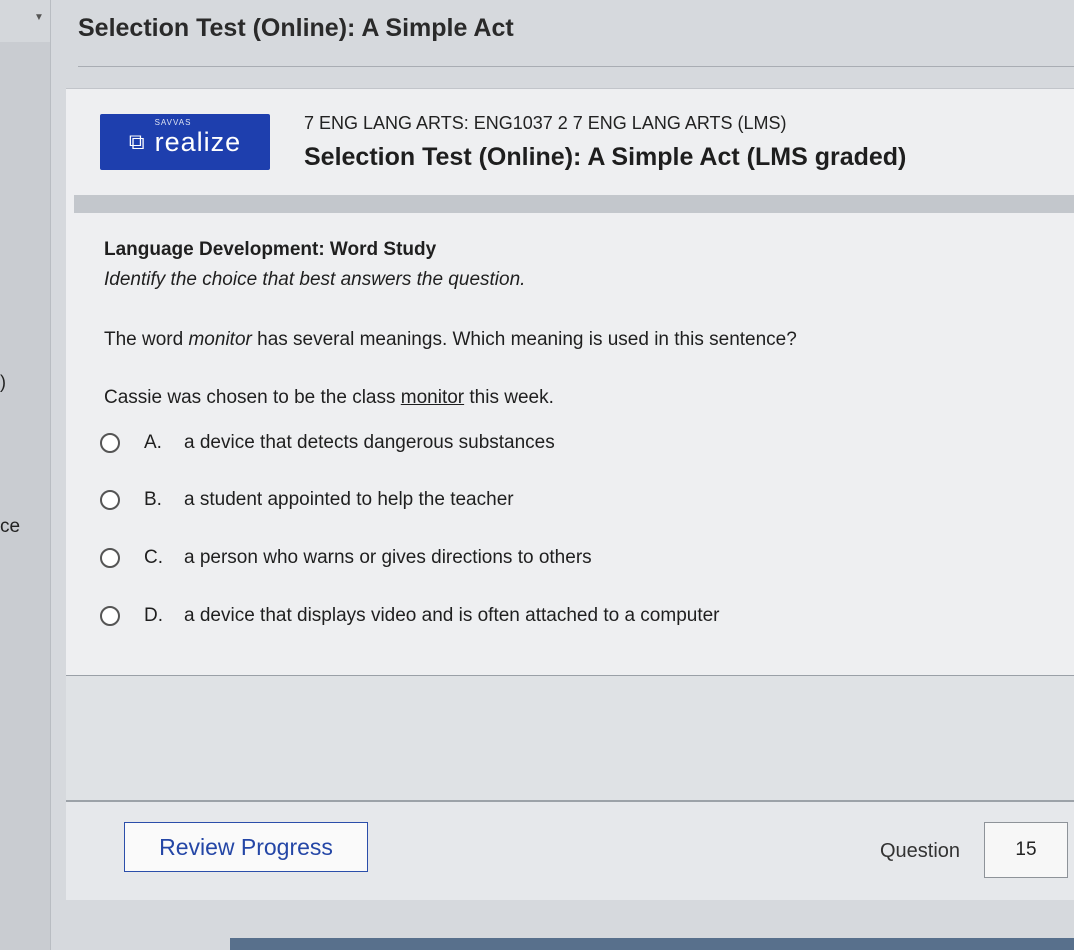 This screenshot has width=1074, height=950. I want to click on external-link-icon: ⧉, so click(136, 141).